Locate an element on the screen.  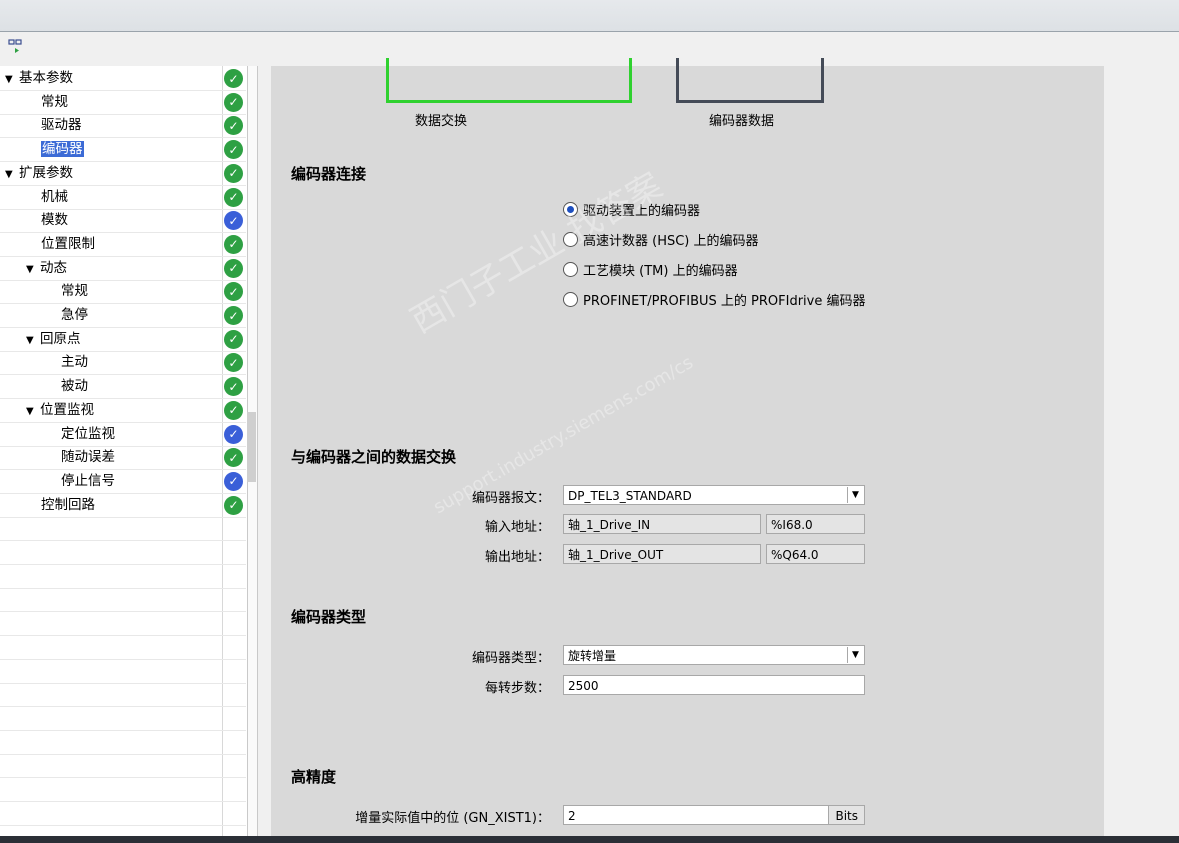
tree-item: ▼ 回原点 is located at coordinates (53, 339).